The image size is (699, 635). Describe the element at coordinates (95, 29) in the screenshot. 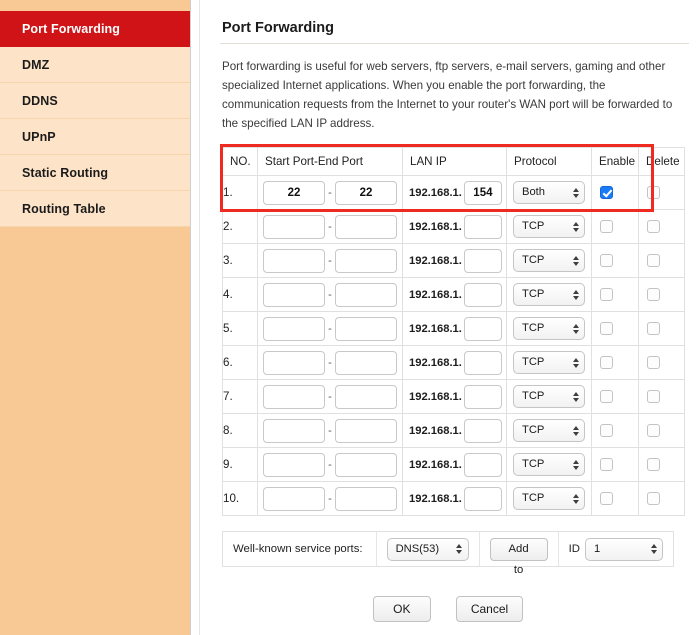

I see `sidebar-item-port-forwarding: Port Forwarding` at that location.